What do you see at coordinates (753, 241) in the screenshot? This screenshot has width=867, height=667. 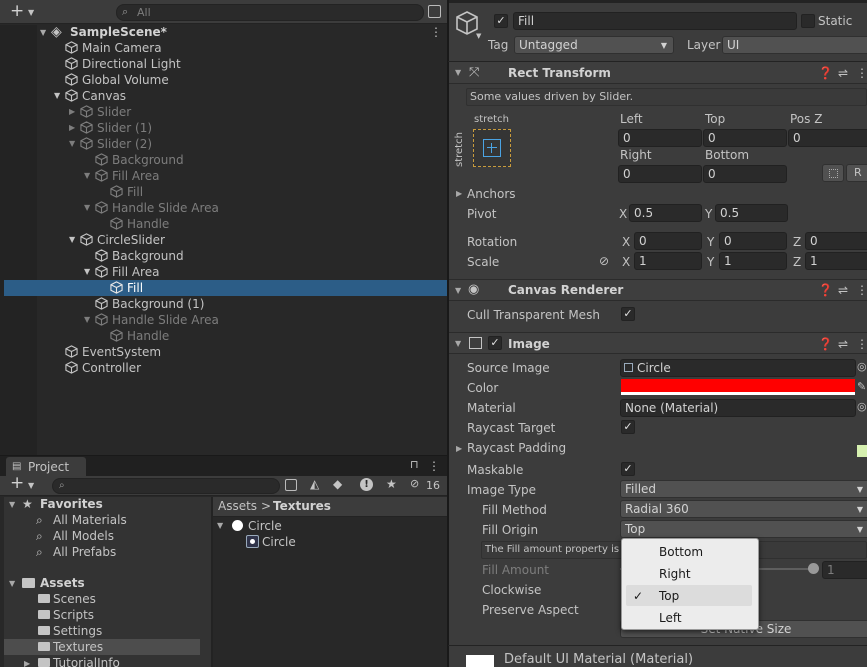 I see `rotation-y-field: 0` at bounding box center [753, 241].